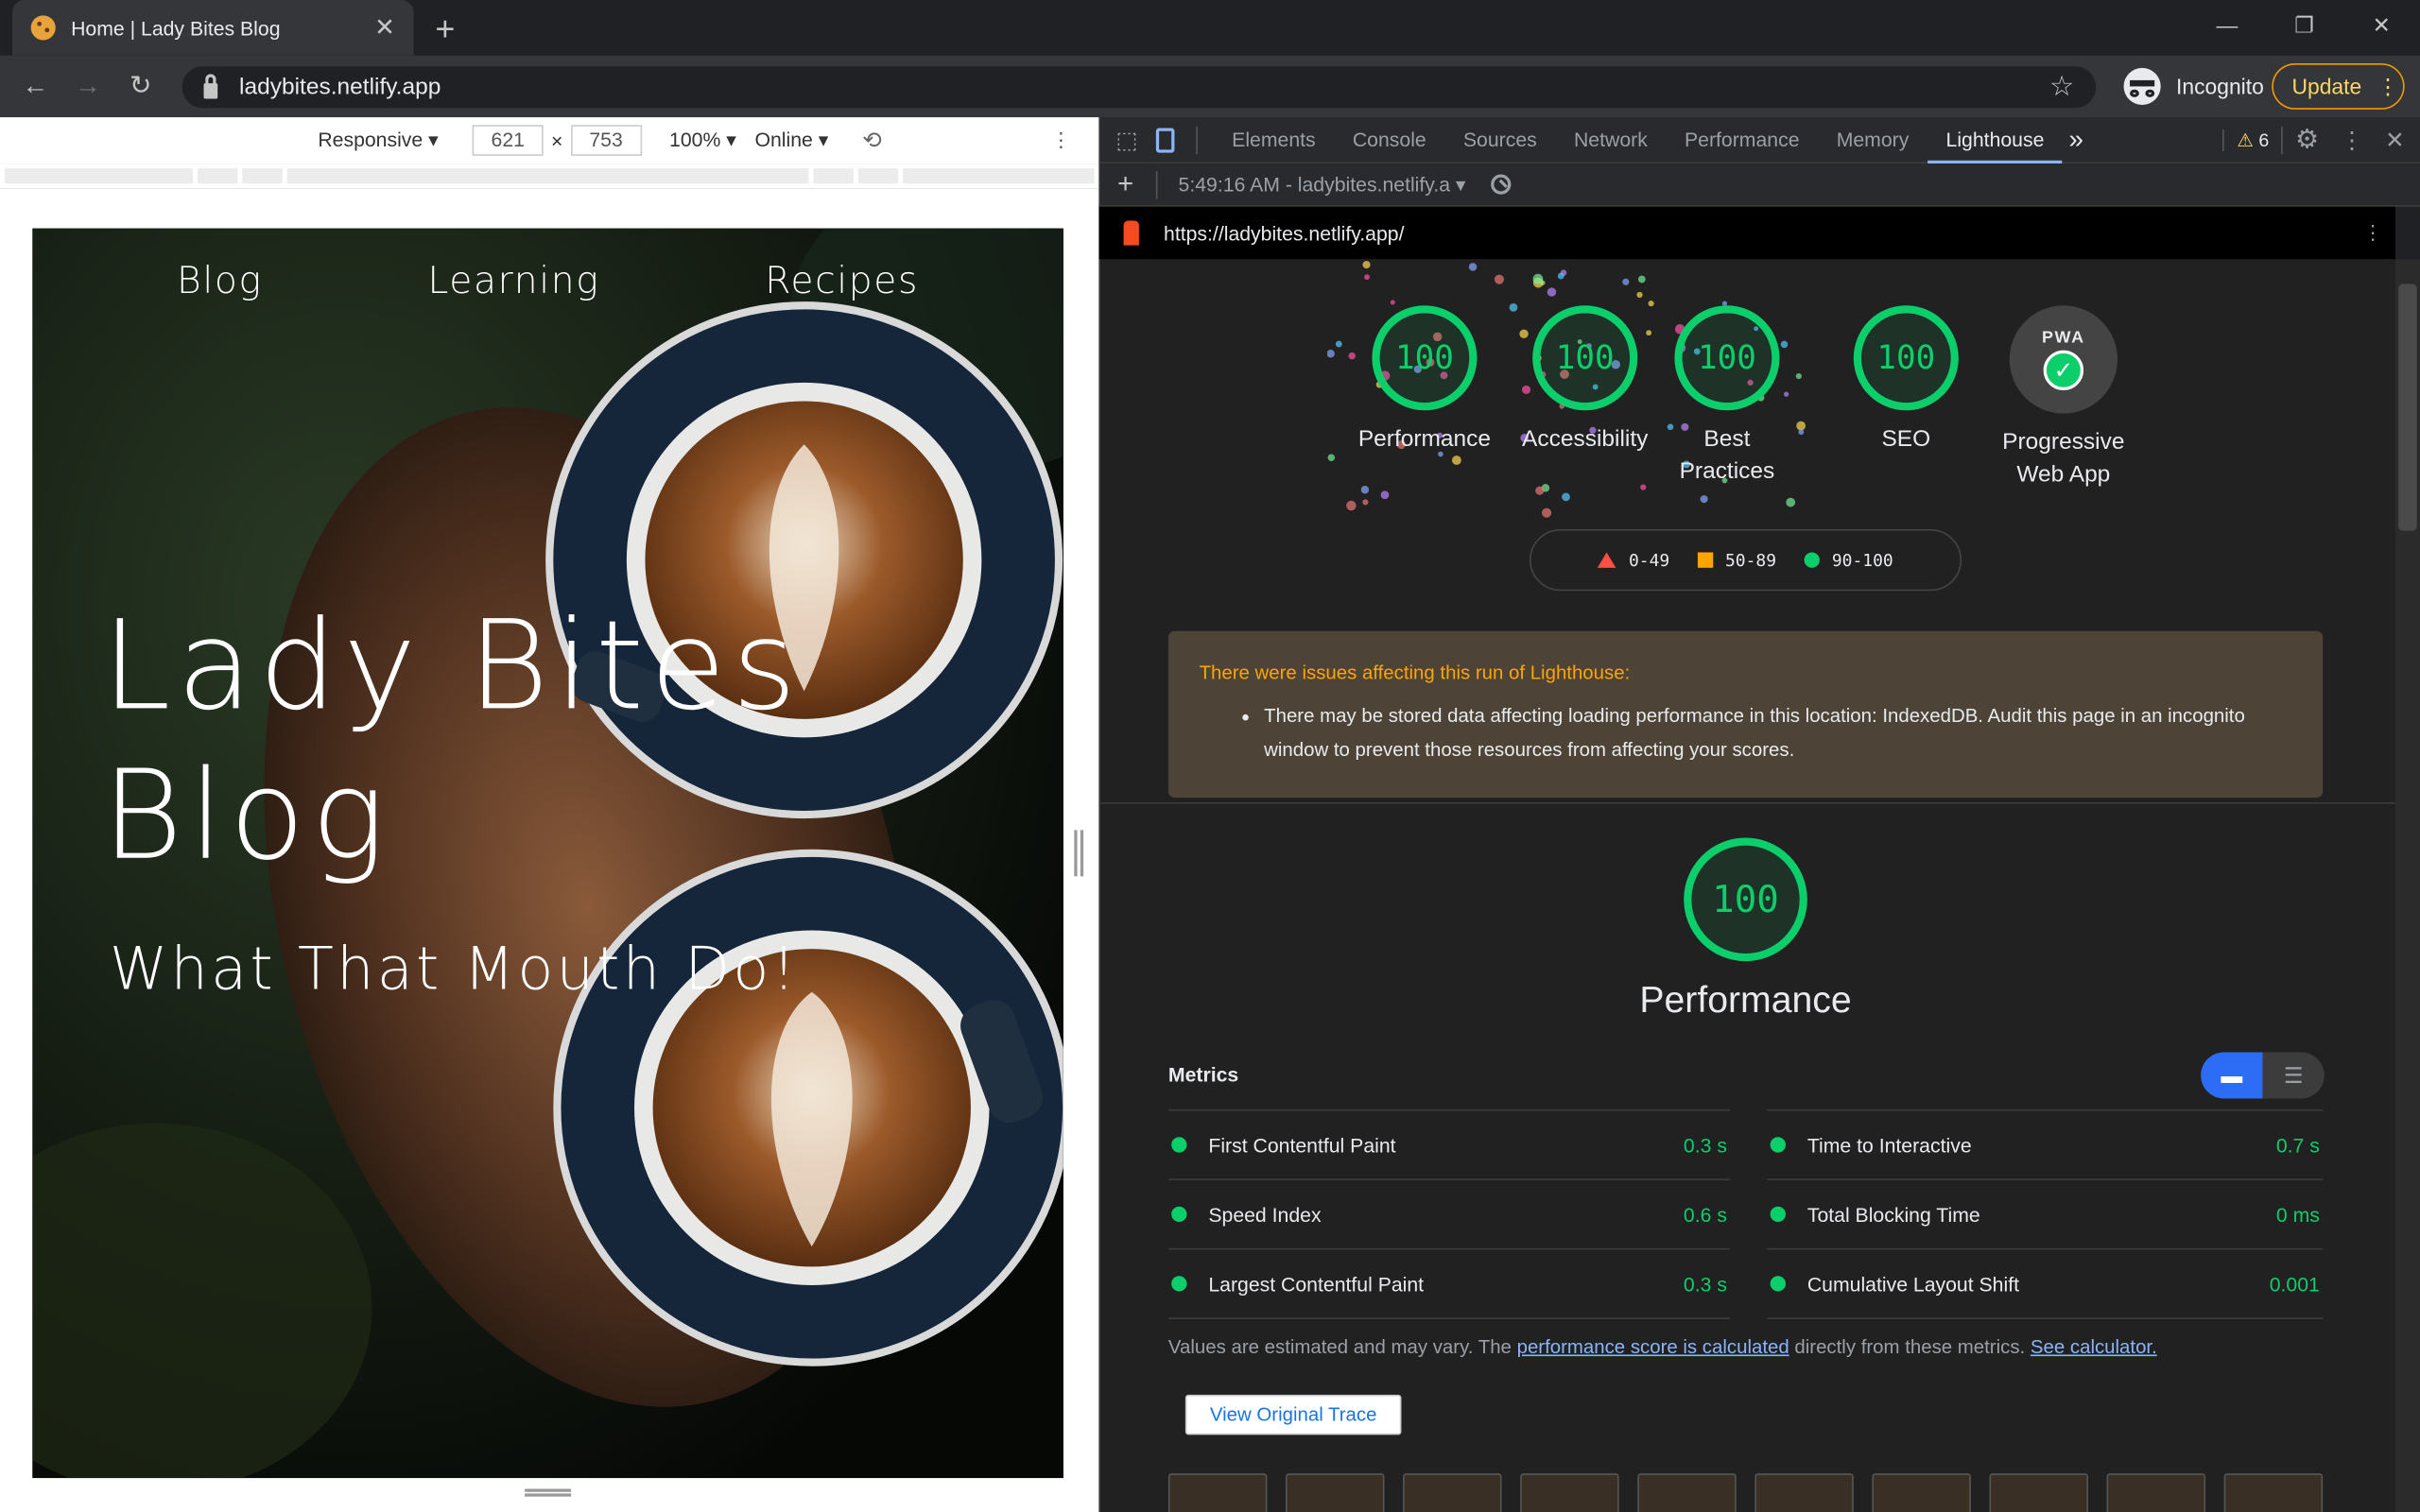 The width and height of the screenshot is (2420, 1512). I want to click on performance-score-link: performance score is calculated, so click(1653, 1347).